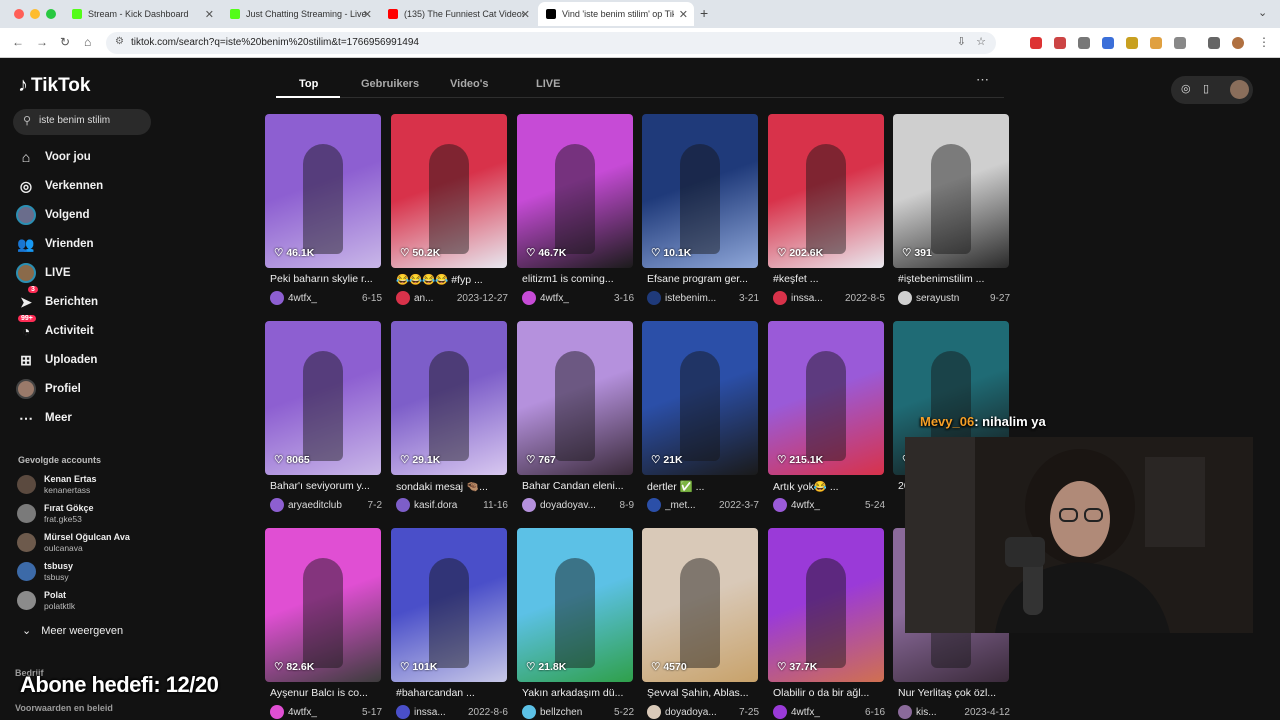 The width and height of the screenshot is (1280, 720). Describe the element at coordinates (72, 630) in the screenshot. I see `show-more-button: ⌄ Meer weergeven` at that location.